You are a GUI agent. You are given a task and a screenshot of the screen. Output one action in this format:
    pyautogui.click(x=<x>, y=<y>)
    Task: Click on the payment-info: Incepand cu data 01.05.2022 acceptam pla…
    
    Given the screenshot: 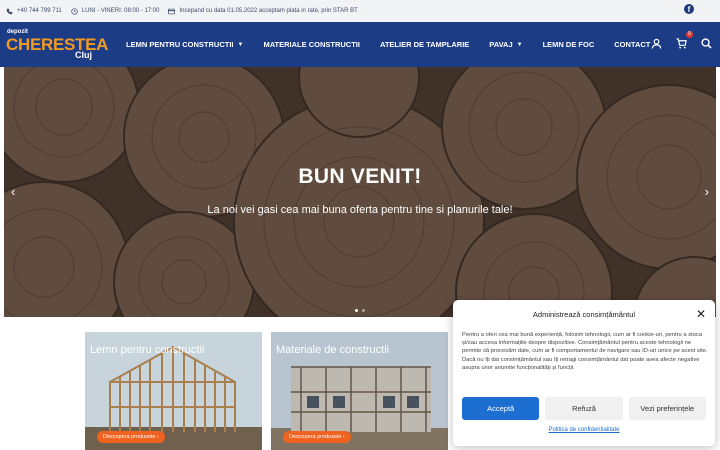 What is the action you would take?
    pyautogui.click(x=263, y=11)
    